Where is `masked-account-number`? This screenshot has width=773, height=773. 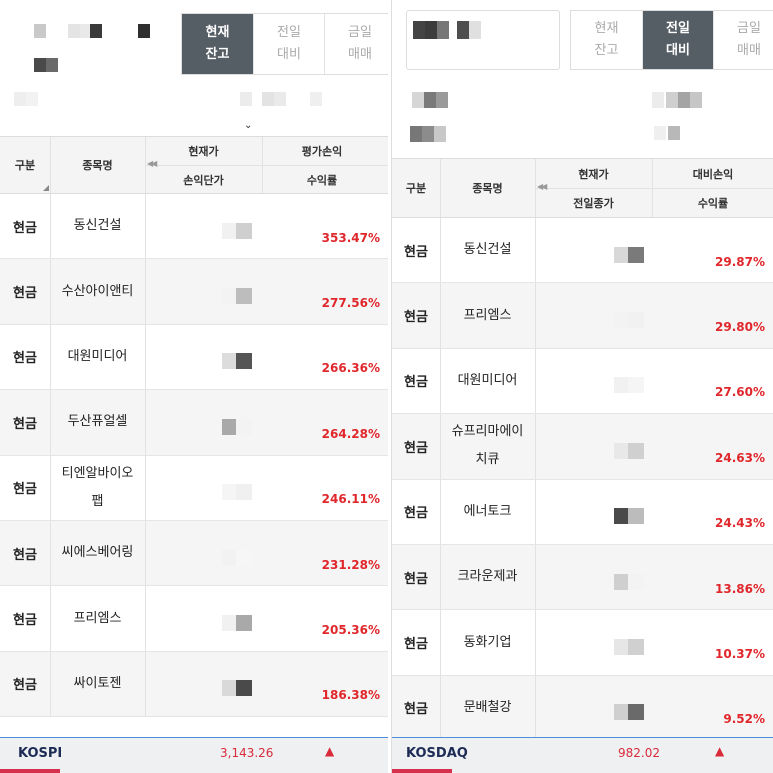 masked-account-number is located at coordinates (99, 31).